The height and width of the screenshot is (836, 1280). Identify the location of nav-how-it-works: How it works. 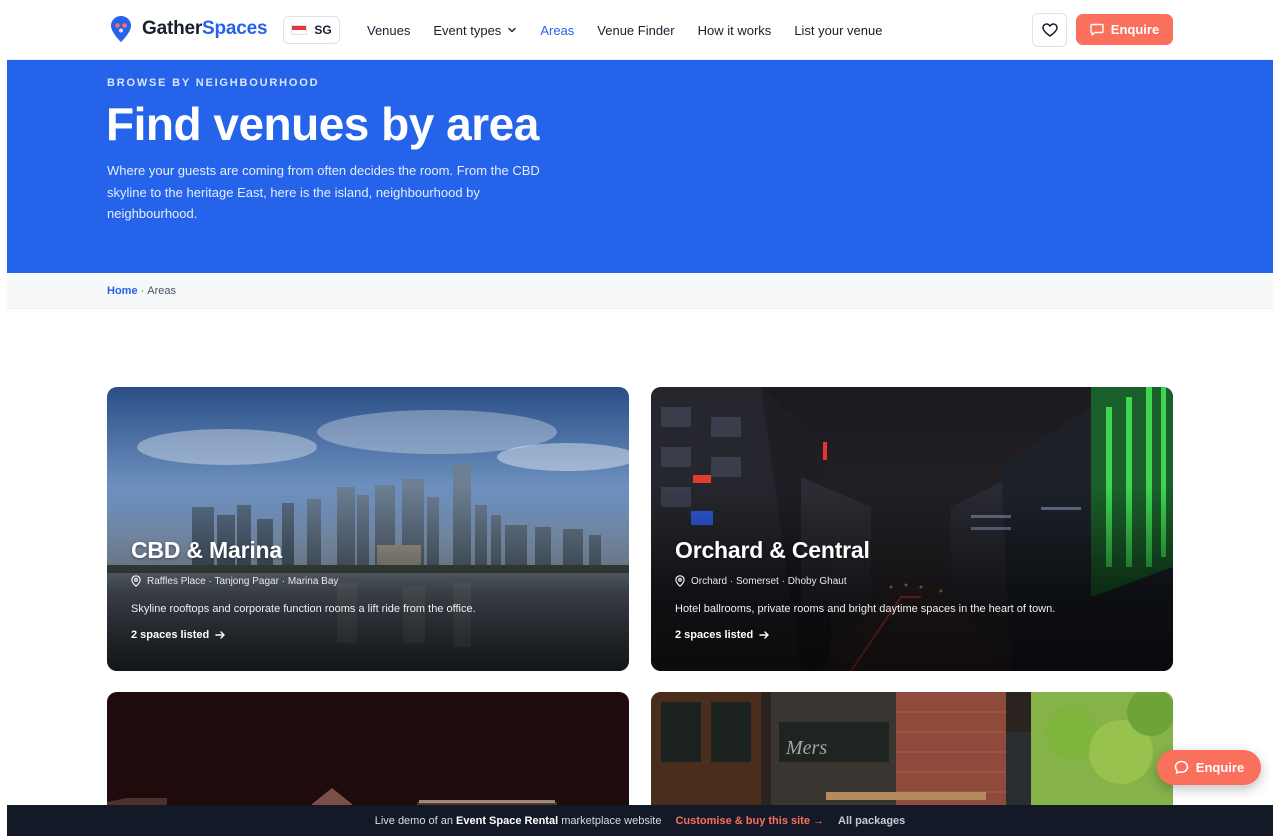
(735, 30).